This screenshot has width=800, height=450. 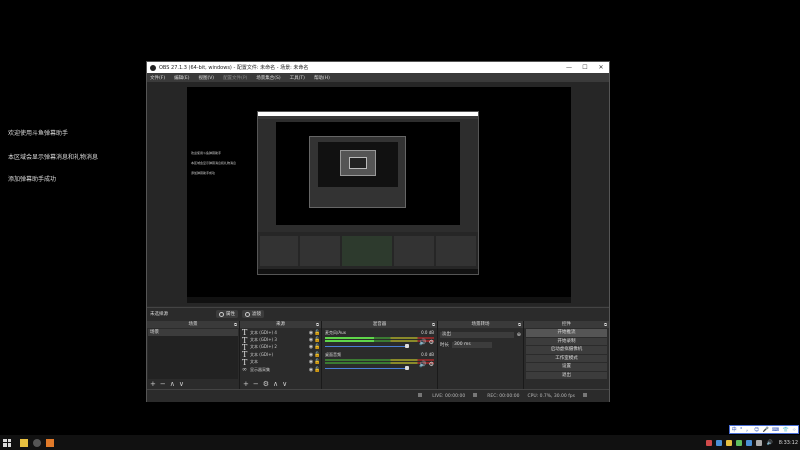 What do you see at coordinates (794, 430) in the screenshot?
I see `ime-menu-icon: ⁘` at bounding box center [794, 430].